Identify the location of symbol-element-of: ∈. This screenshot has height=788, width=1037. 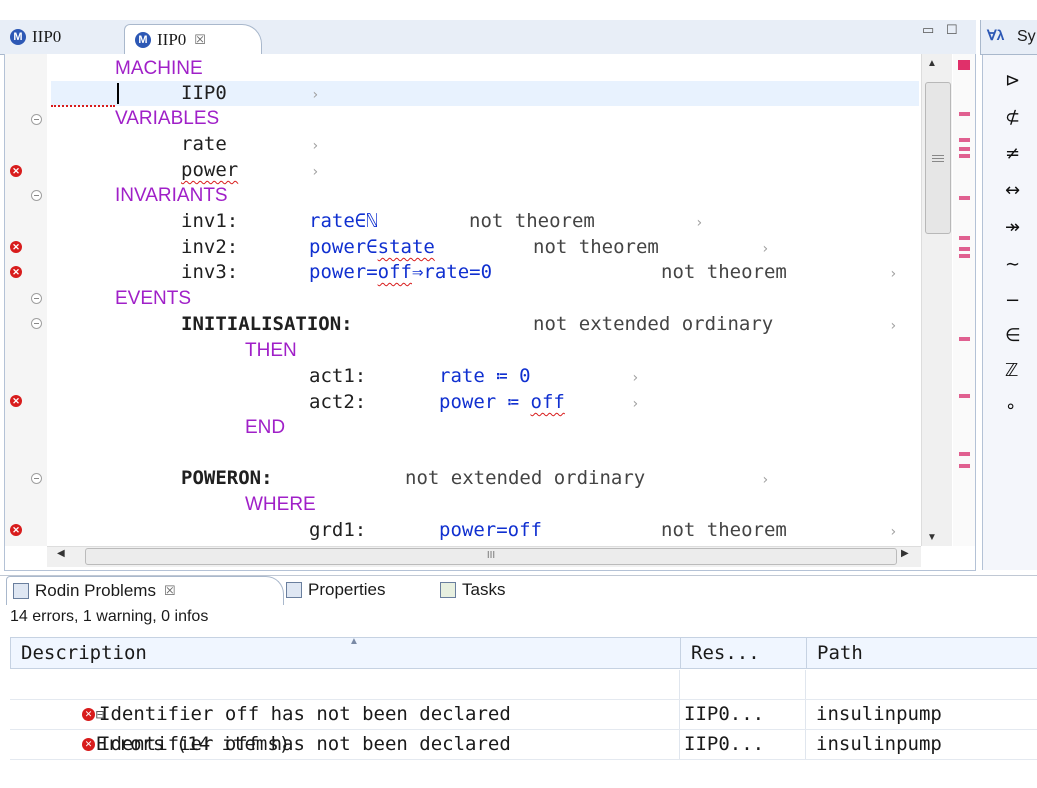
(1019, 339).